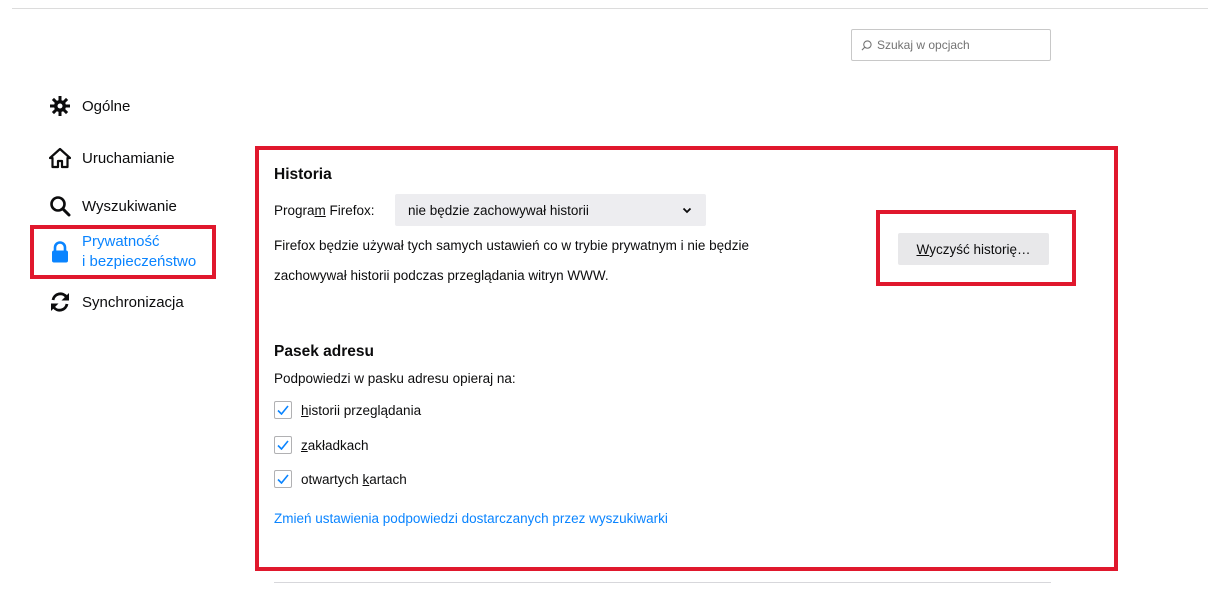 This screenshot has height=589, width=1213. I want to click on lock-icon, so click(60, 252).